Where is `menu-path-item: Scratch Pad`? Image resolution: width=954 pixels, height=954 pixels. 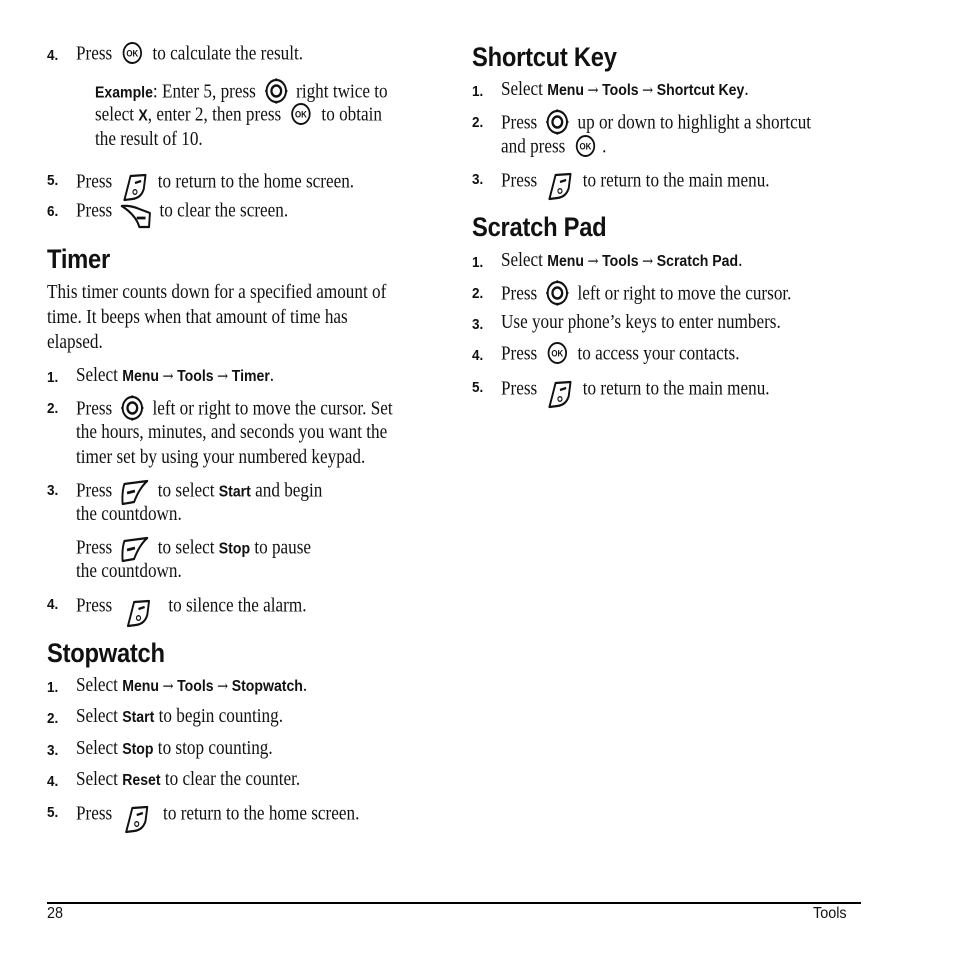
menu-path-item: Scratch Pad is located at coordinates (697, 261).